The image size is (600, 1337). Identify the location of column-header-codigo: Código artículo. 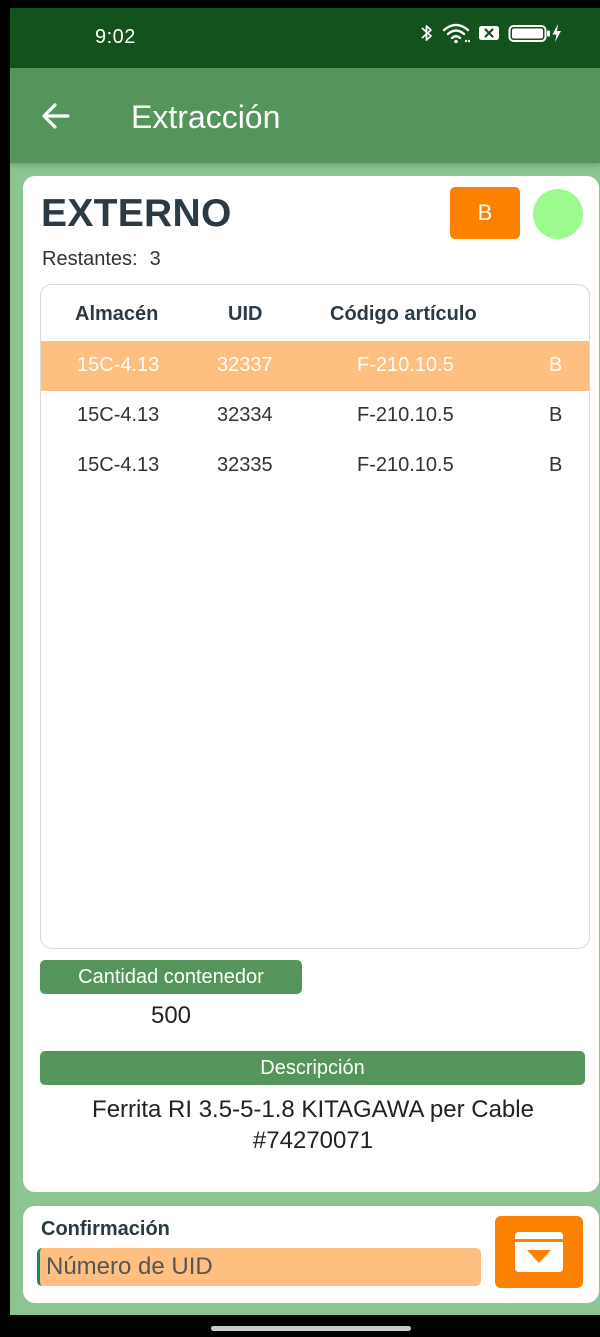
(403, 314).